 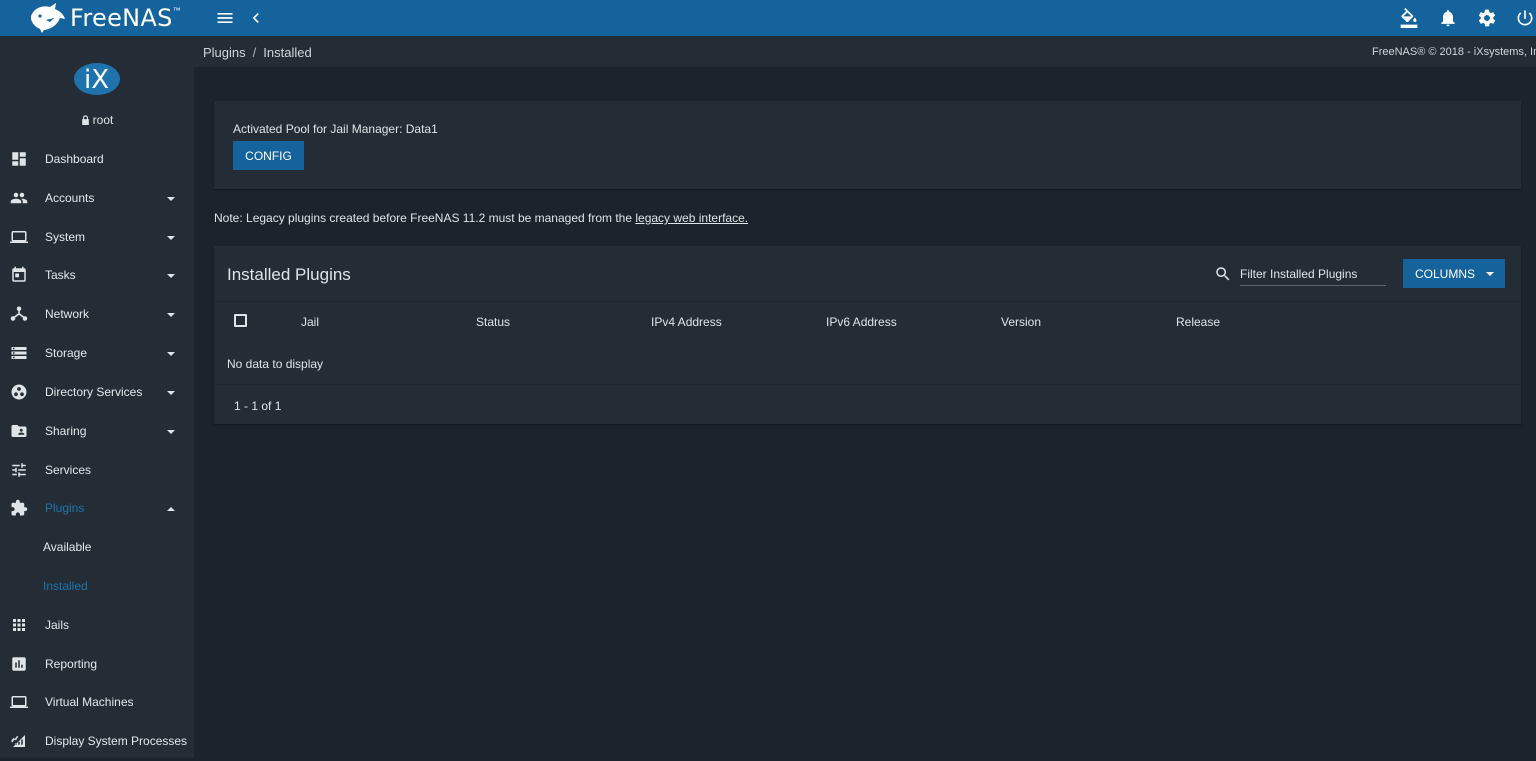 What do you see at coordinates (97, 314) in the screenshot?
I see `sidebar-item-network: Network` at bounding box center [97, 314].